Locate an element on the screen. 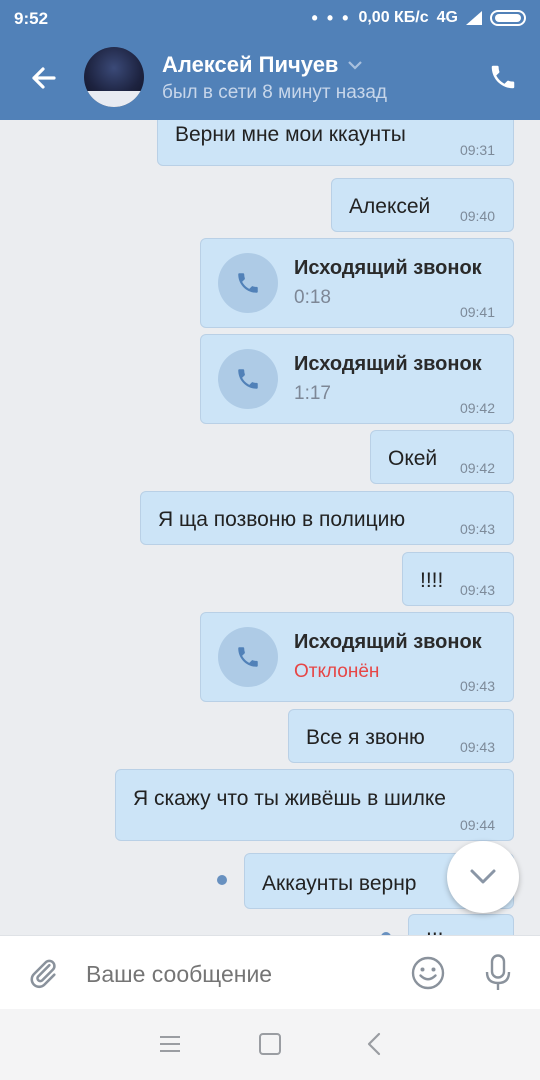 This screenshot has height=1080, width=540. status-bar: 9:52 • • • 0,00 КБ/с 4G is located at coordinates (270, 18).